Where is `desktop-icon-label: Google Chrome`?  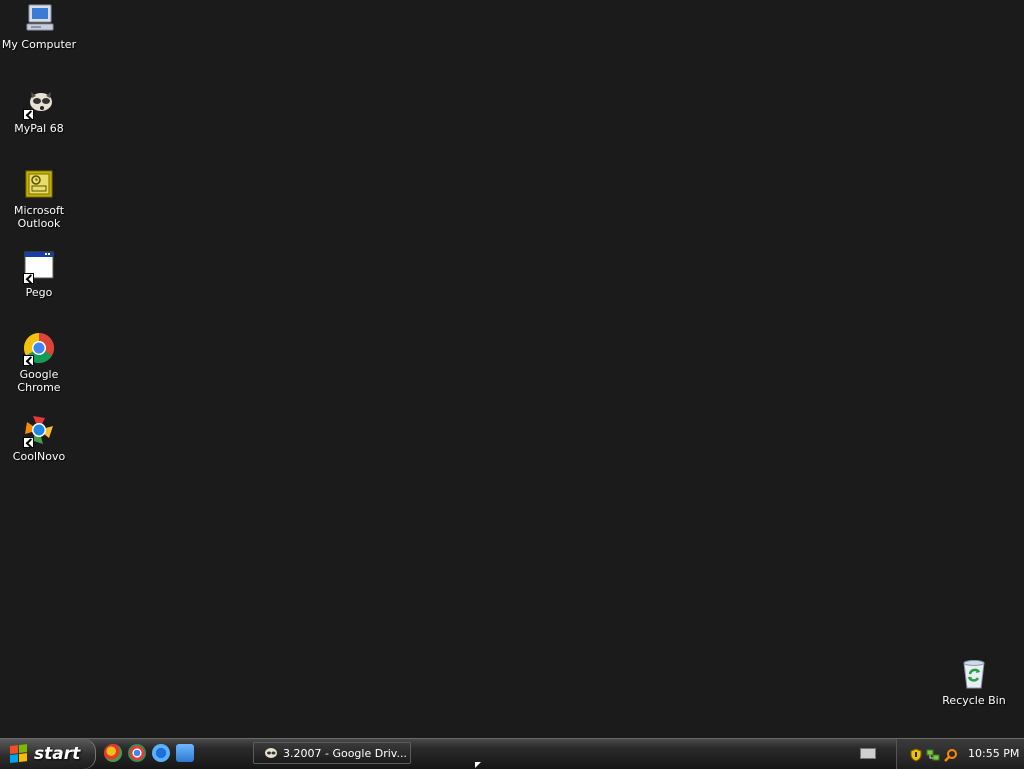 desktop-icon-label: Google Chrome is located at coordinates (39, 381).